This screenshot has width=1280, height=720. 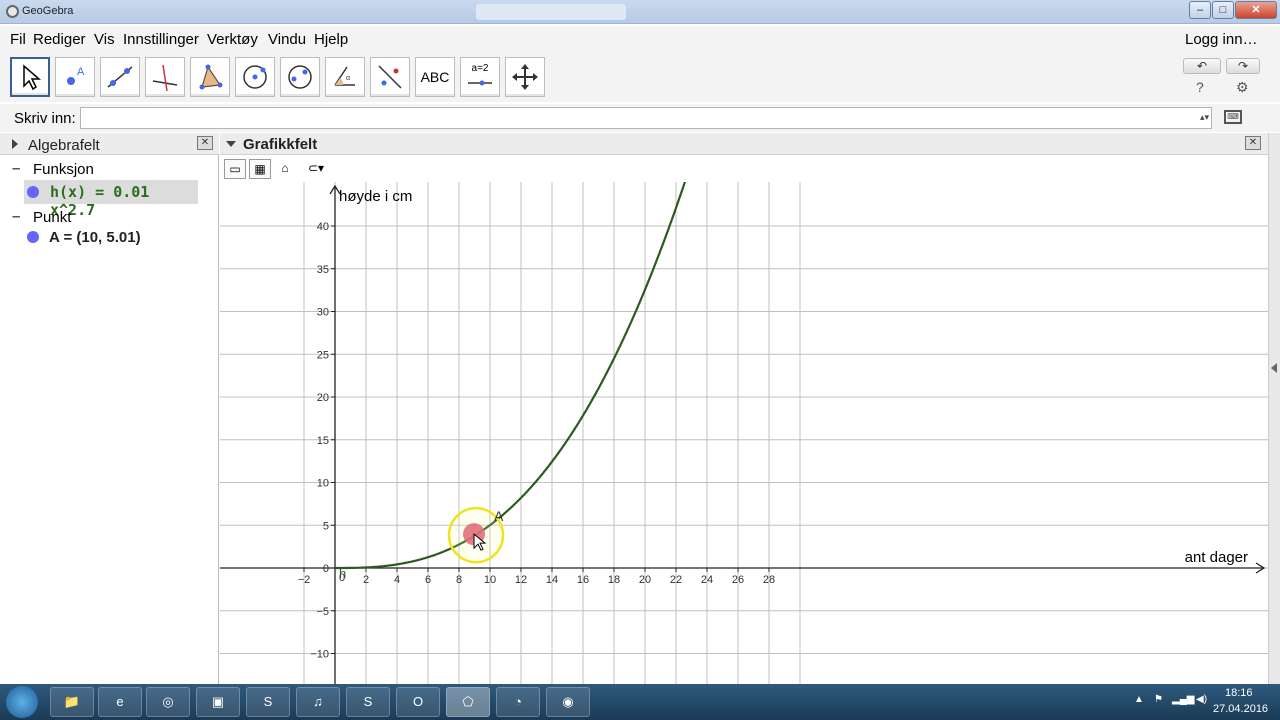 What do you see at coordinates (231, 144) in the screenshot?
I see `collapse-triangle-icon` at bounding box center [231, 144].